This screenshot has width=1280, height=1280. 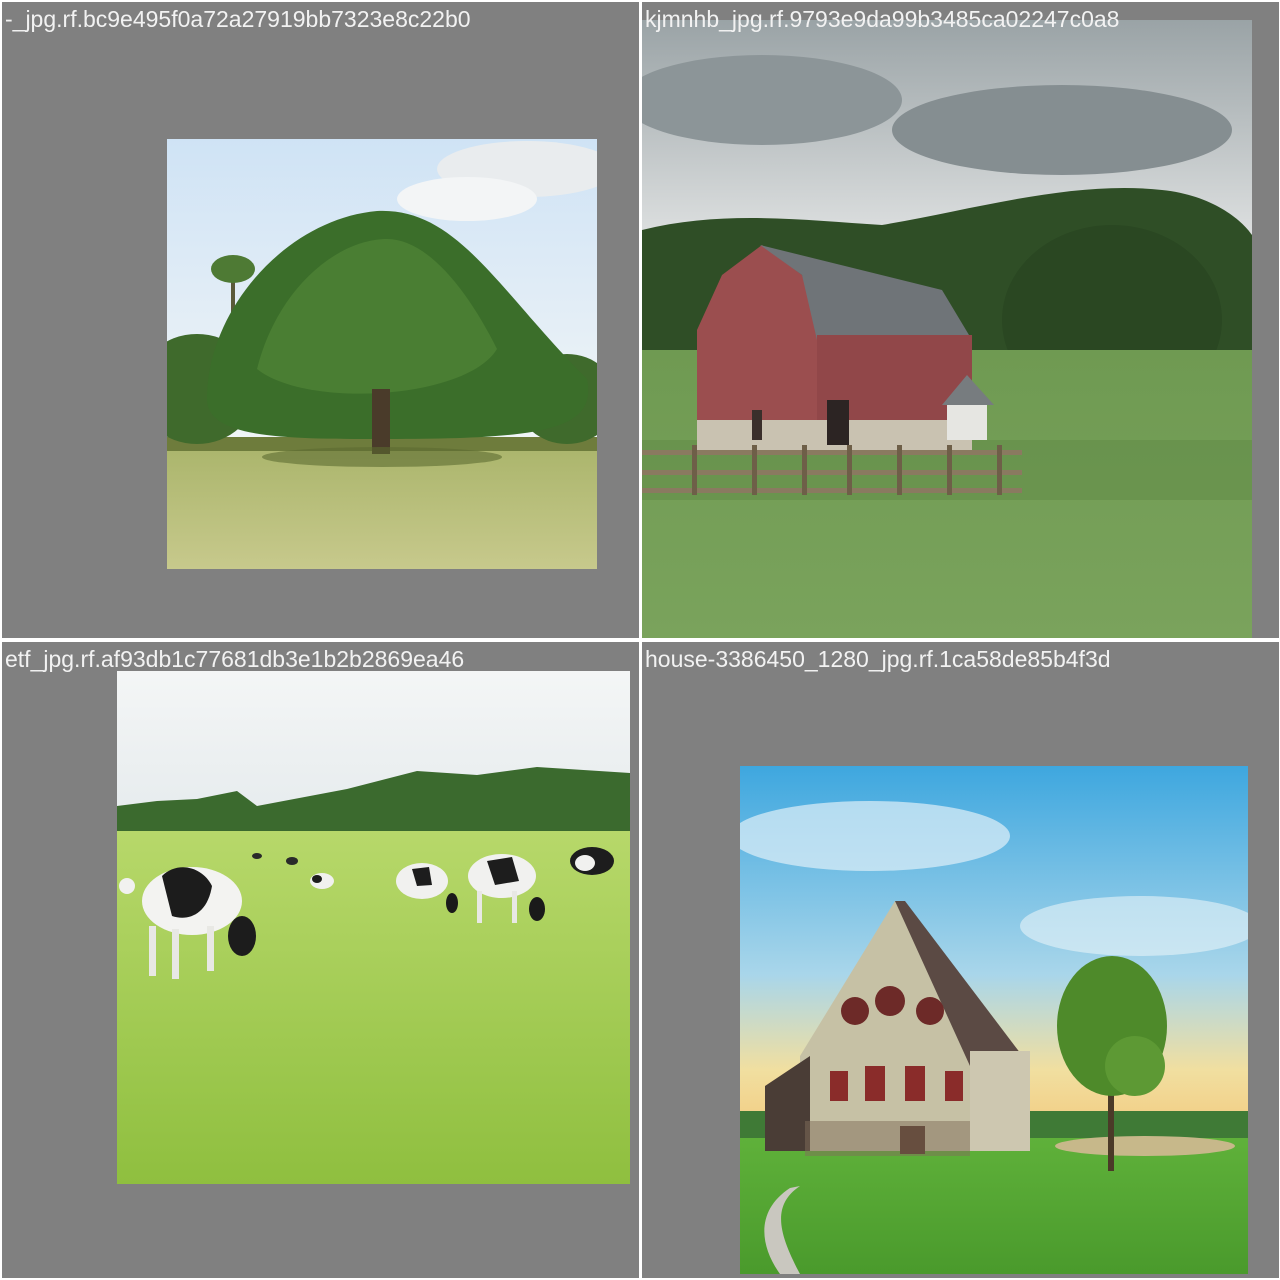 What do you see at coordinates (235, 659) in the screenshot?
I see `tile-caption: etf_jpg.rf.af93db1c77681db3e1b2b2869ea46` at bounding box center [235, 659].